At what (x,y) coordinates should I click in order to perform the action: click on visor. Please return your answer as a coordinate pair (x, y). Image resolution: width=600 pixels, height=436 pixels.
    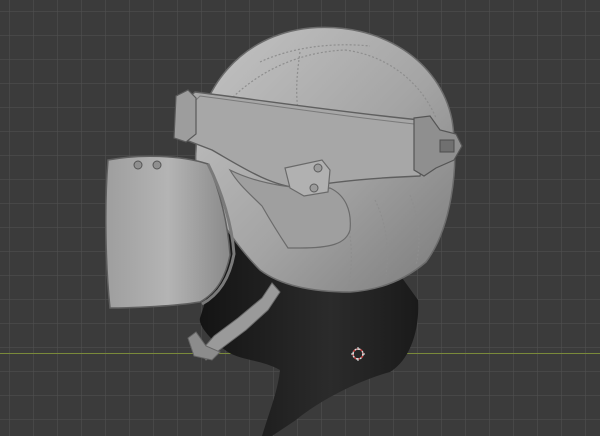
    Looking at the image, I should click on (168, 232).